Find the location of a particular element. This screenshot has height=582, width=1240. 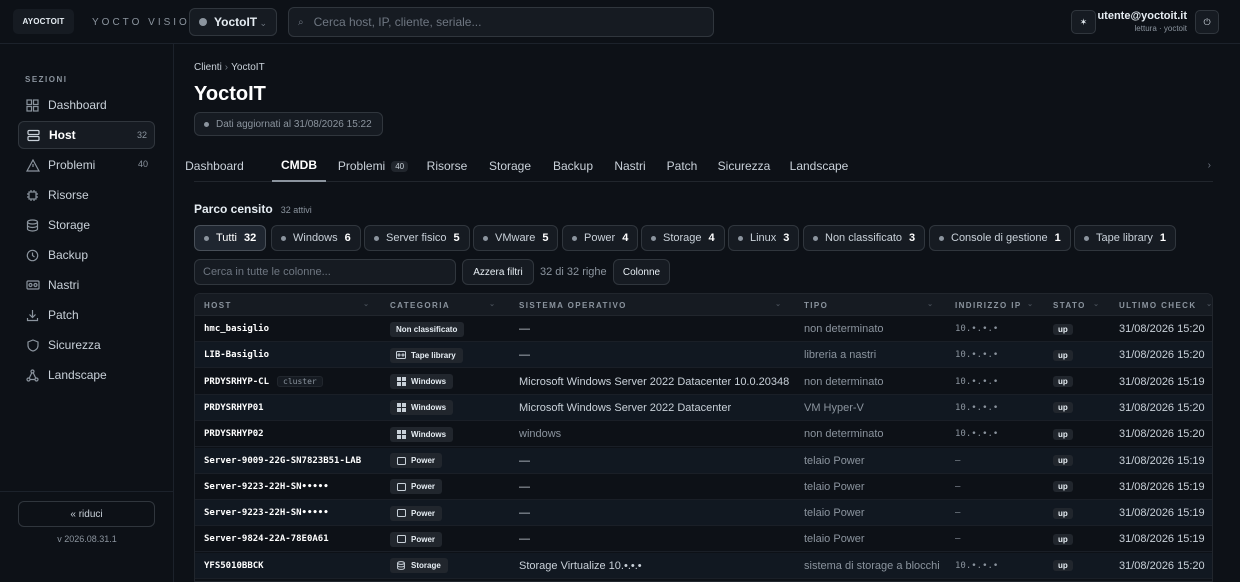

cell-host: PRDYSRHYP02 is located at coordinates (234, 434).